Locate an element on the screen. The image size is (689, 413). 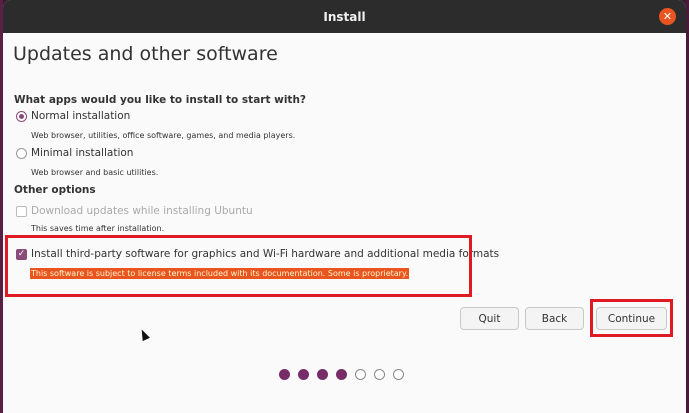
download-updates-checkbox: Download updates while installing Ubuntu is located at coordinates (134, 211).